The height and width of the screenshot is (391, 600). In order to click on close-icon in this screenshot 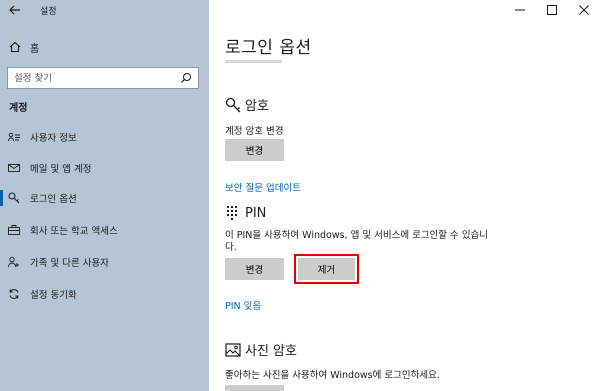, I will do `click(584, 10)`.